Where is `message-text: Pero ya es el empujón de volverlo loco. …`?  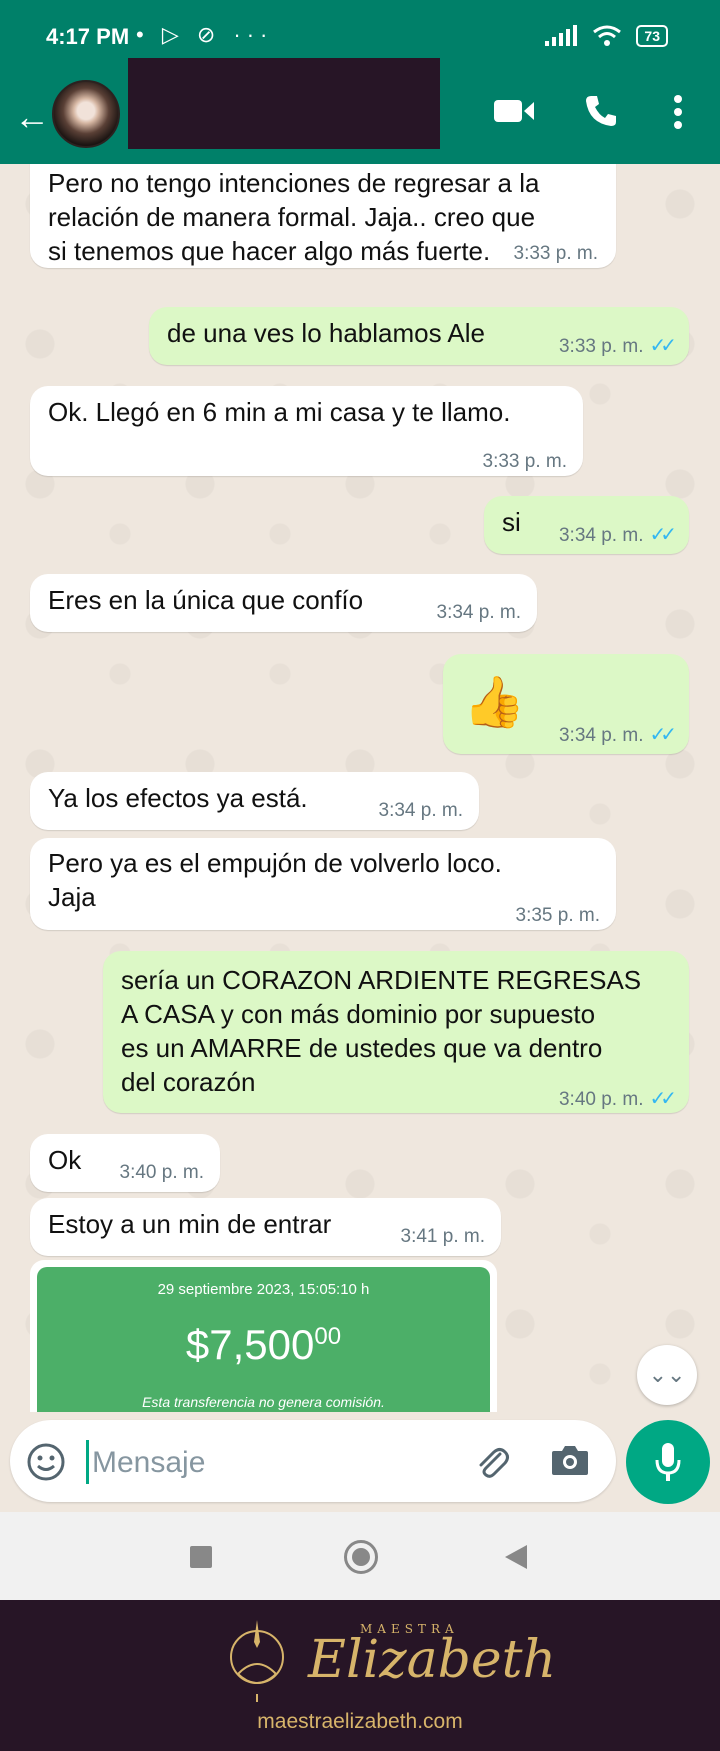 message-text: Pero ya es el empujón de volverlo loco. … is located at coordinates (275, 880).